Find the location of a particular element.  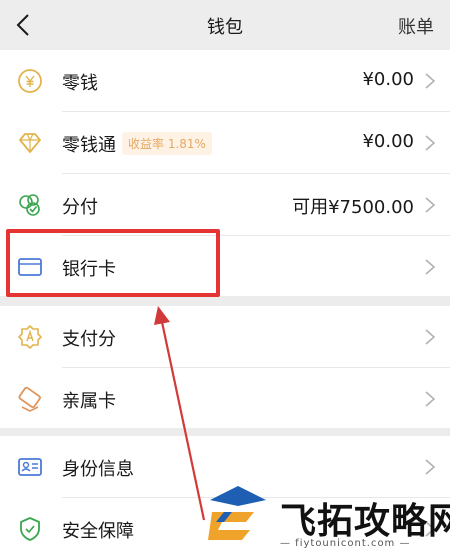

nav-bar: 钱包 账单 is located at coordinates (225, 25).